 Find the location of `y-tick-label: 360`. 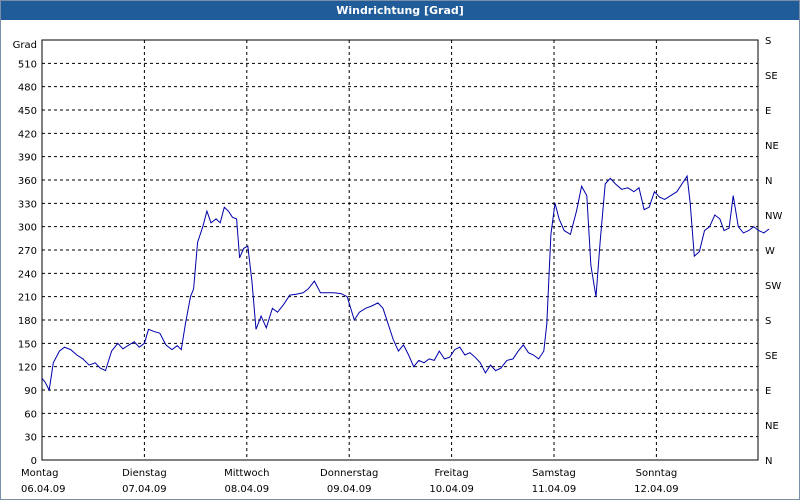

y-tick-label: 360 is located at coordinates (27, 181).